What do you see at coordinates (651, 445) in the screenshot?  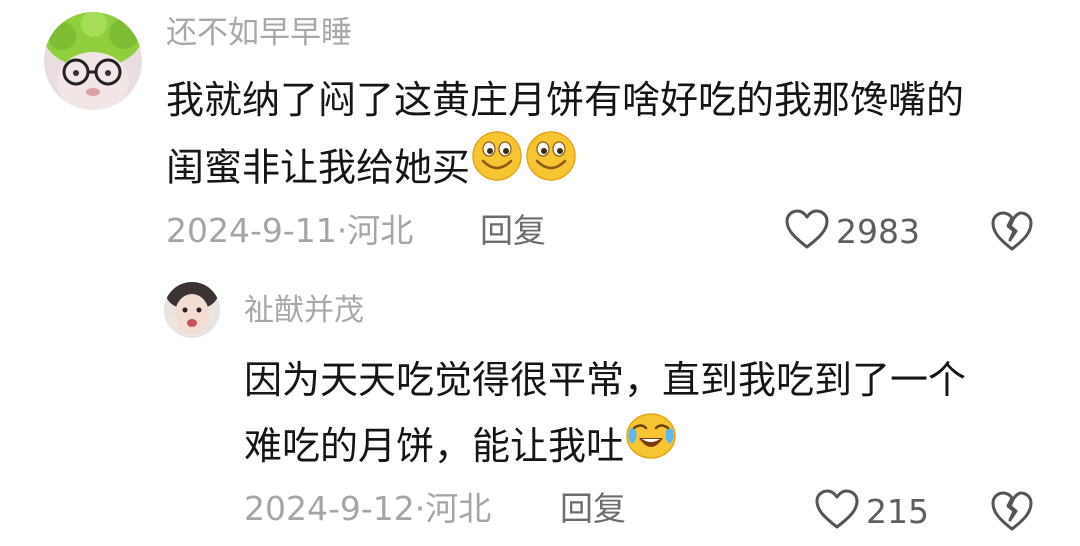 I see `crying-laughing-emoji-icon` at bounding box center [651, 445].